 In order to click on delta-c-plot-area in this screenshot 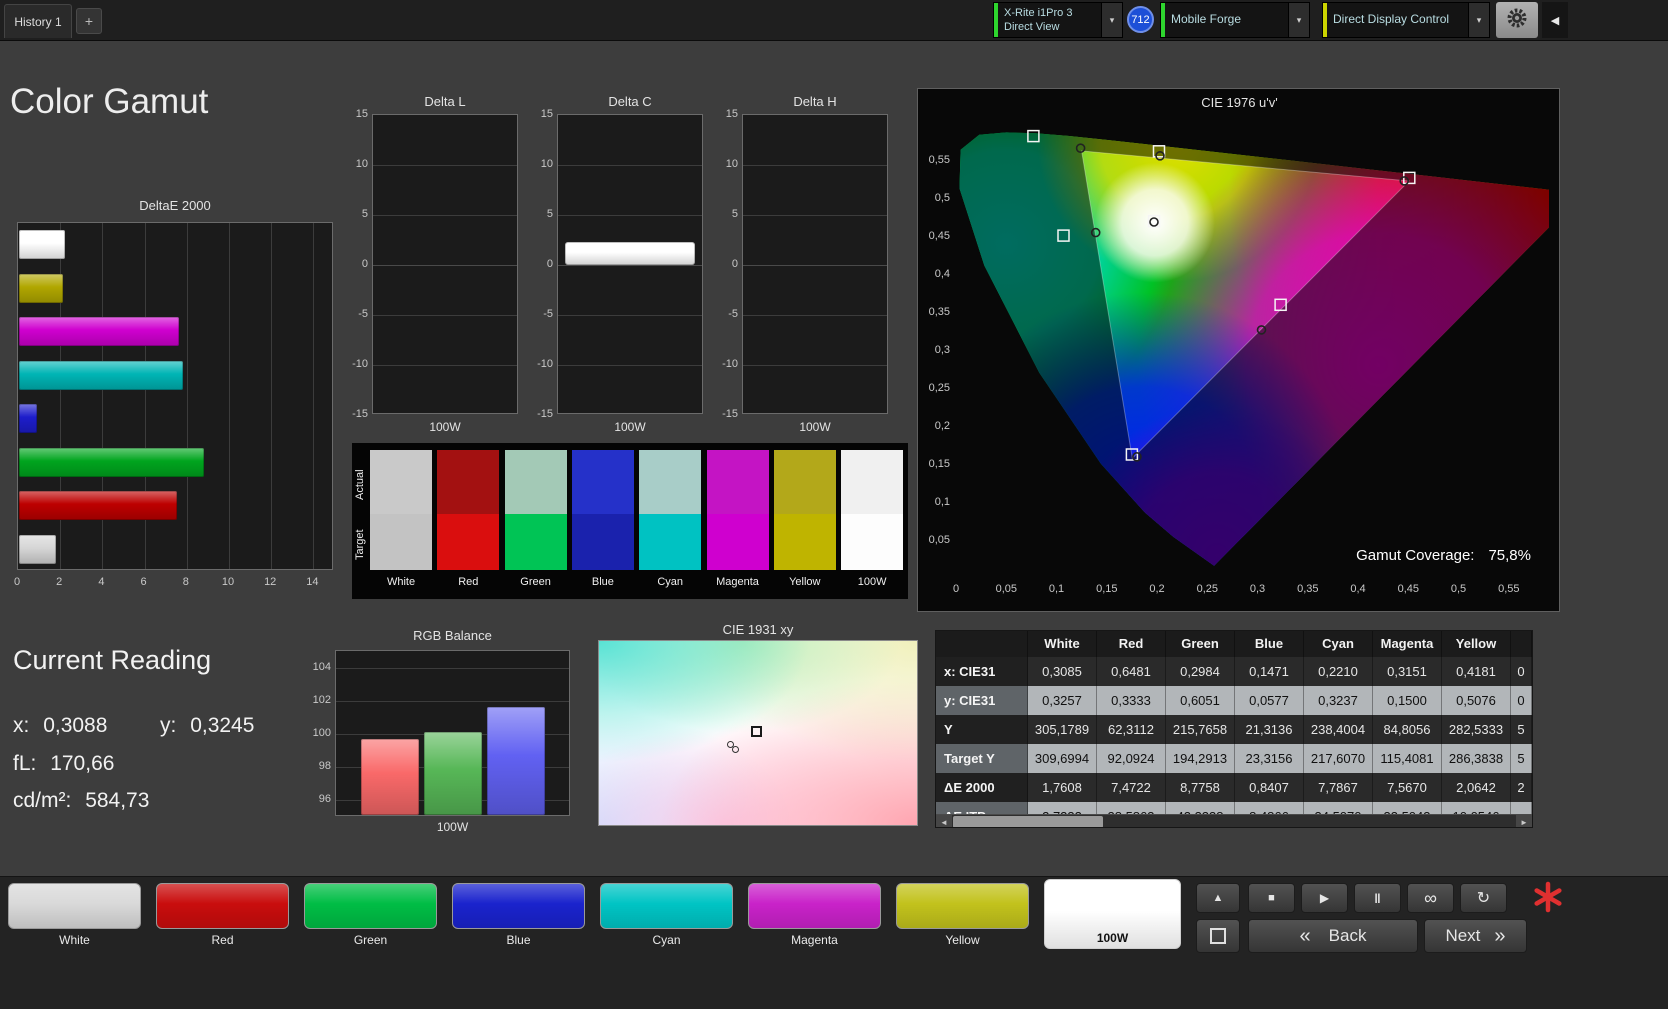, I will do `click(630, 264)`.